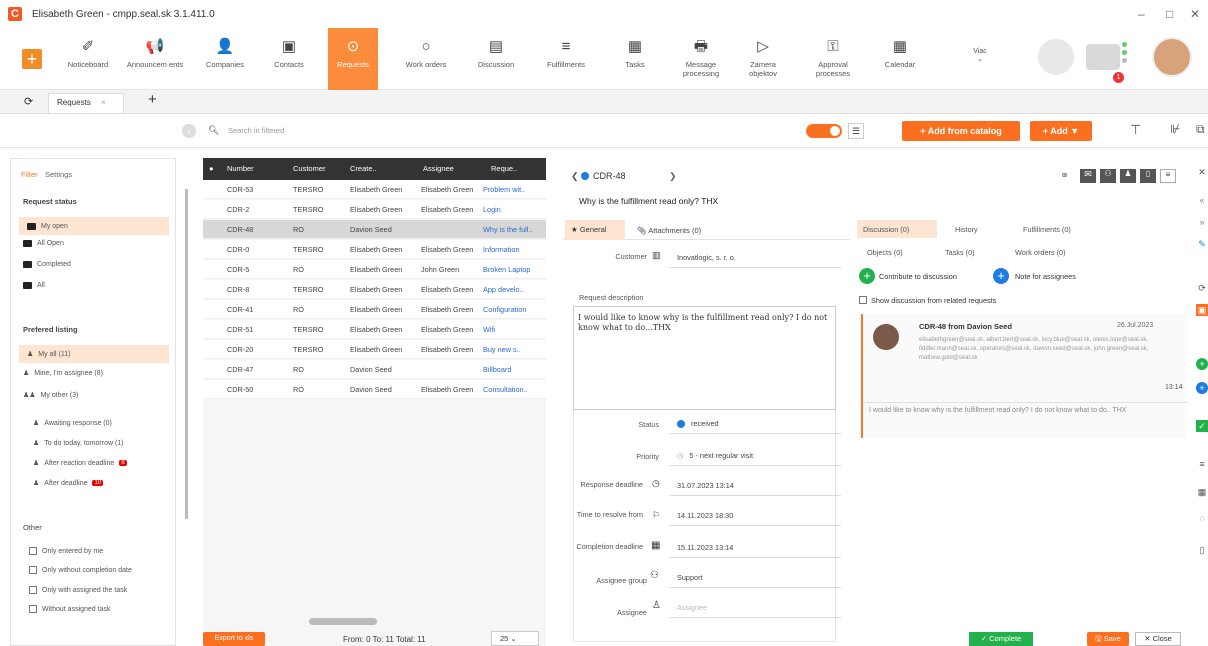 The height and width of the screenshot is (646, 1208). What do you see at coordinates (353, 59) in the screenshot?
I see `toolbar-item-requests: ⊙ Requests` at bounding box center [353, 59].